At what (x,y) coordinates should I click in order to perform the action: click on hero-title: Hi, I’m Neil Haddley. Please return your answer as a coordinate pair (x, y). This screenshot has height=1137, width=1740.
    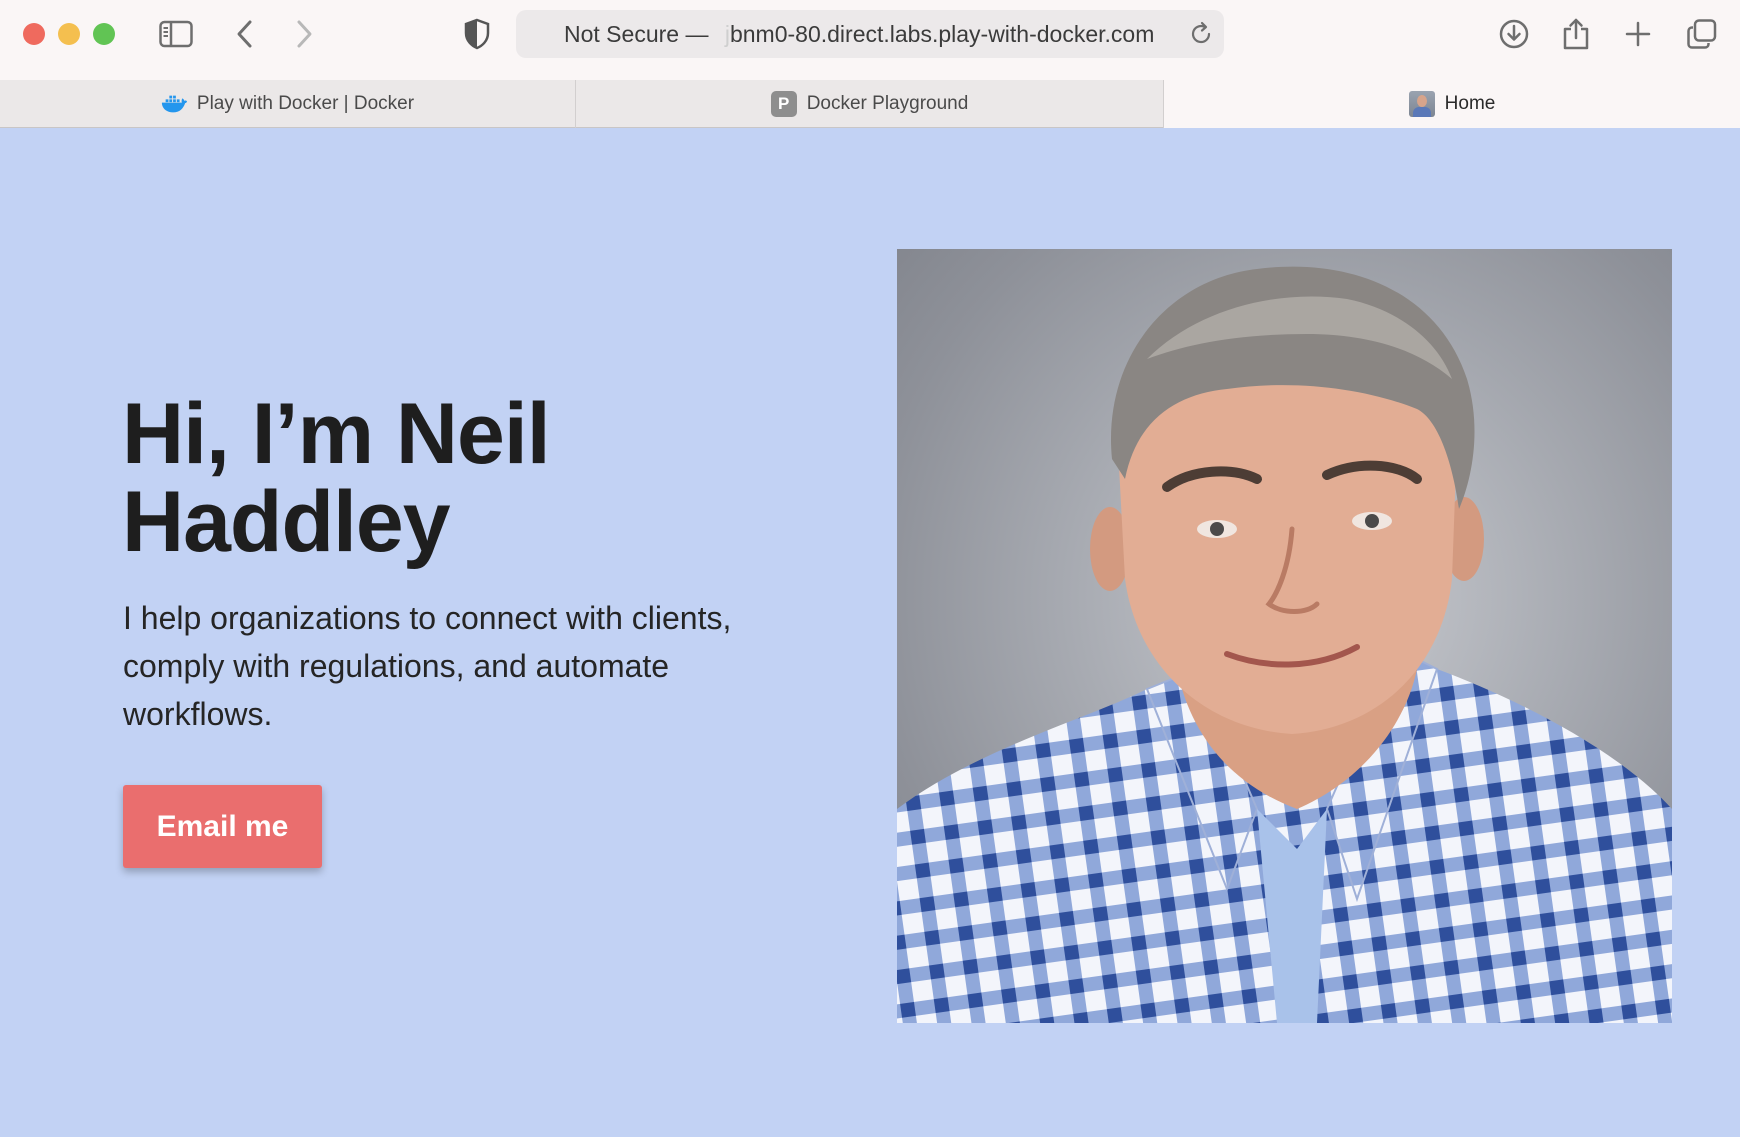
    Looking at the image, I should click on (336, 478).